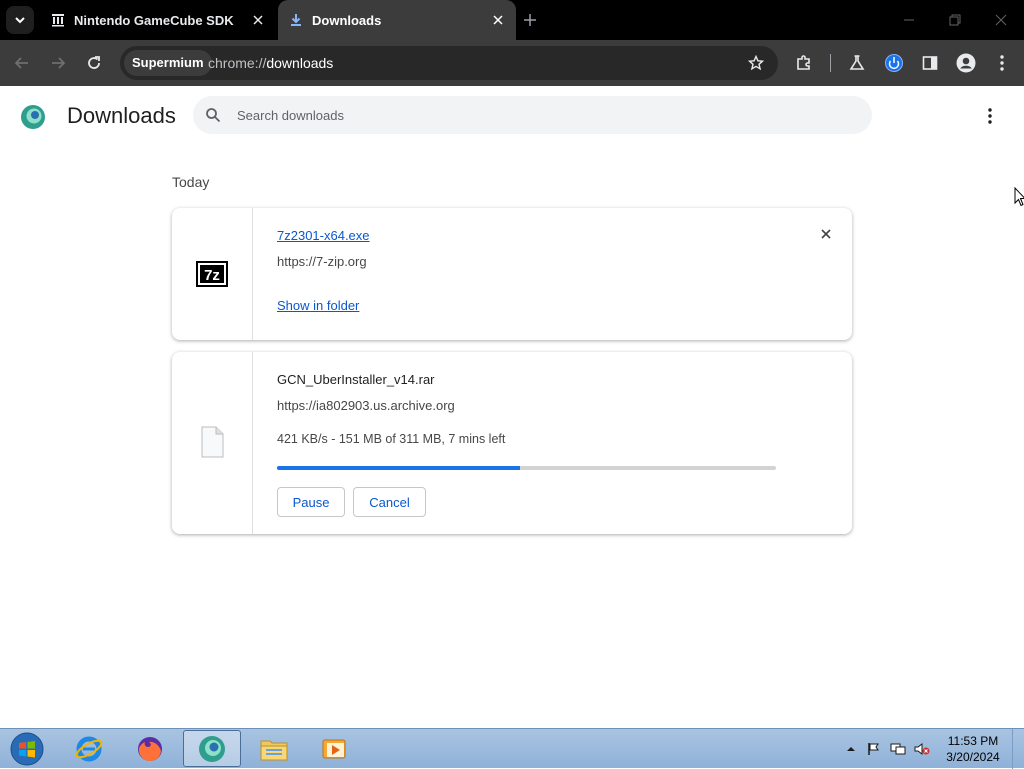  What do you see at coordinates (537, 115) in the screenshot?
I see `search-input` at bounding box center [537, 115].